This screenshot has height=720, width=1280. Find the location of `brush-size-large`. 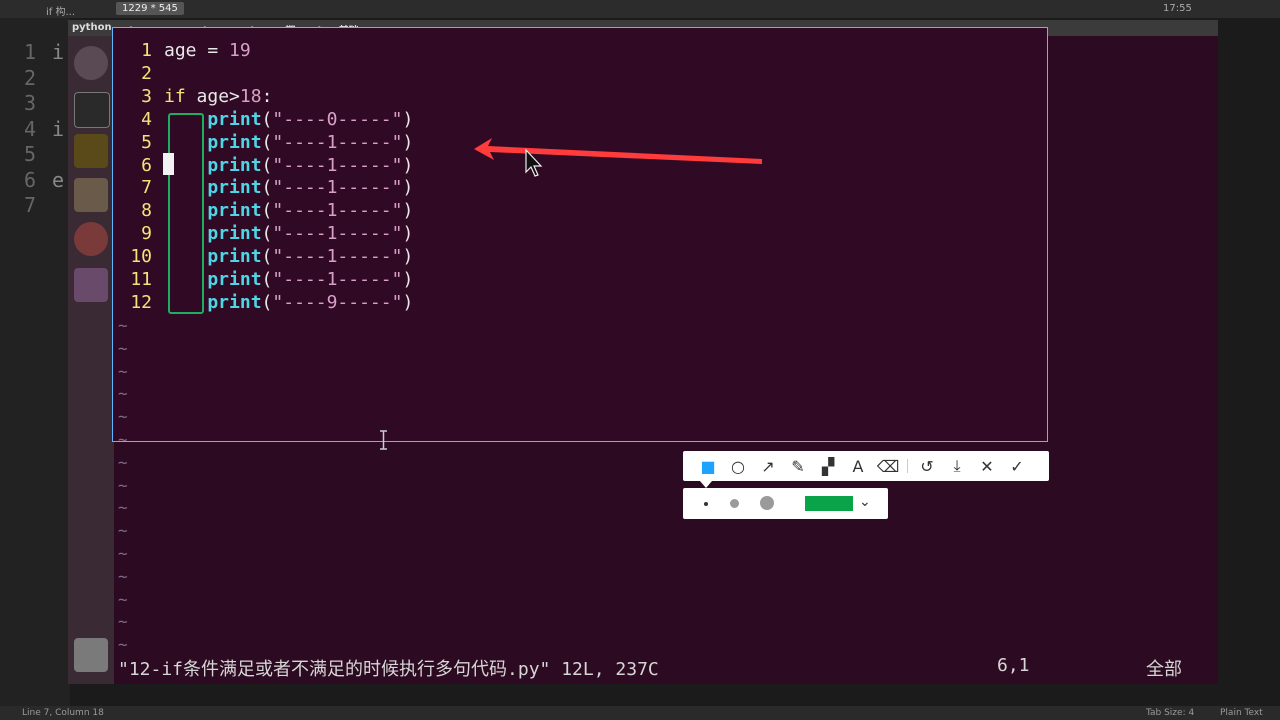

brush-size-large is located at coordinates (767, 503).